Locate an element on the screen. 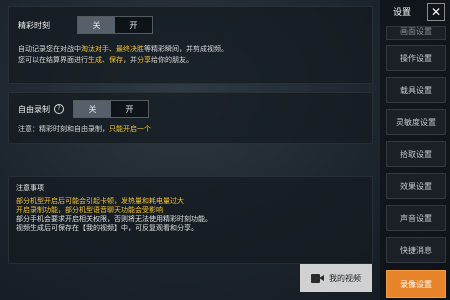 This screenshot has height=300, width=450. free-record-note: 注意：精彩时刻和自由录制，只能开启一个 is located at coordinates (84, 129).